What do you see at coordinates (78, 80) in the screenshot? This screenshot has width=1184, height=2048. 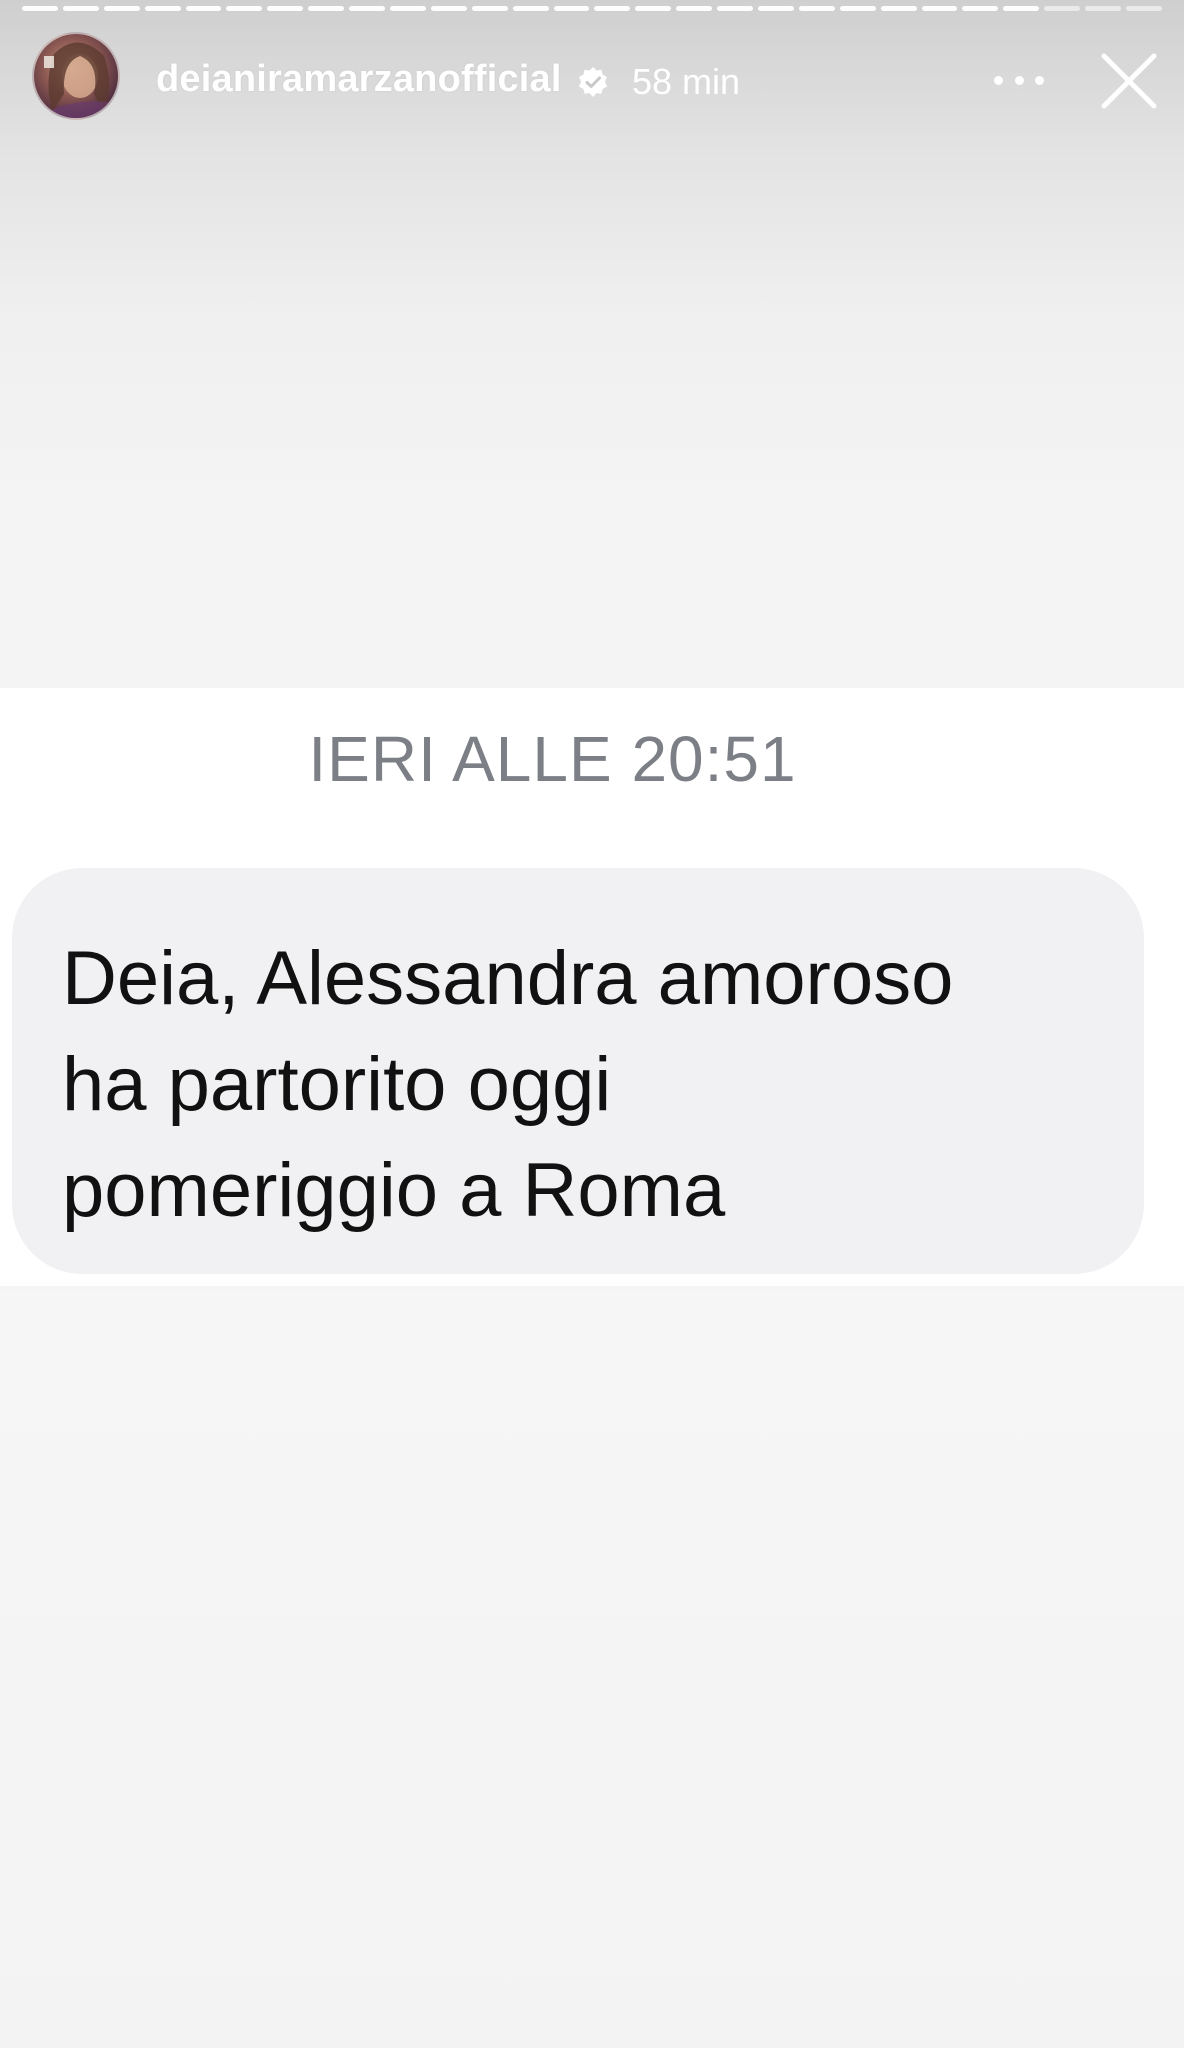 I see `avatar-image` at bounding box center [78, 80].